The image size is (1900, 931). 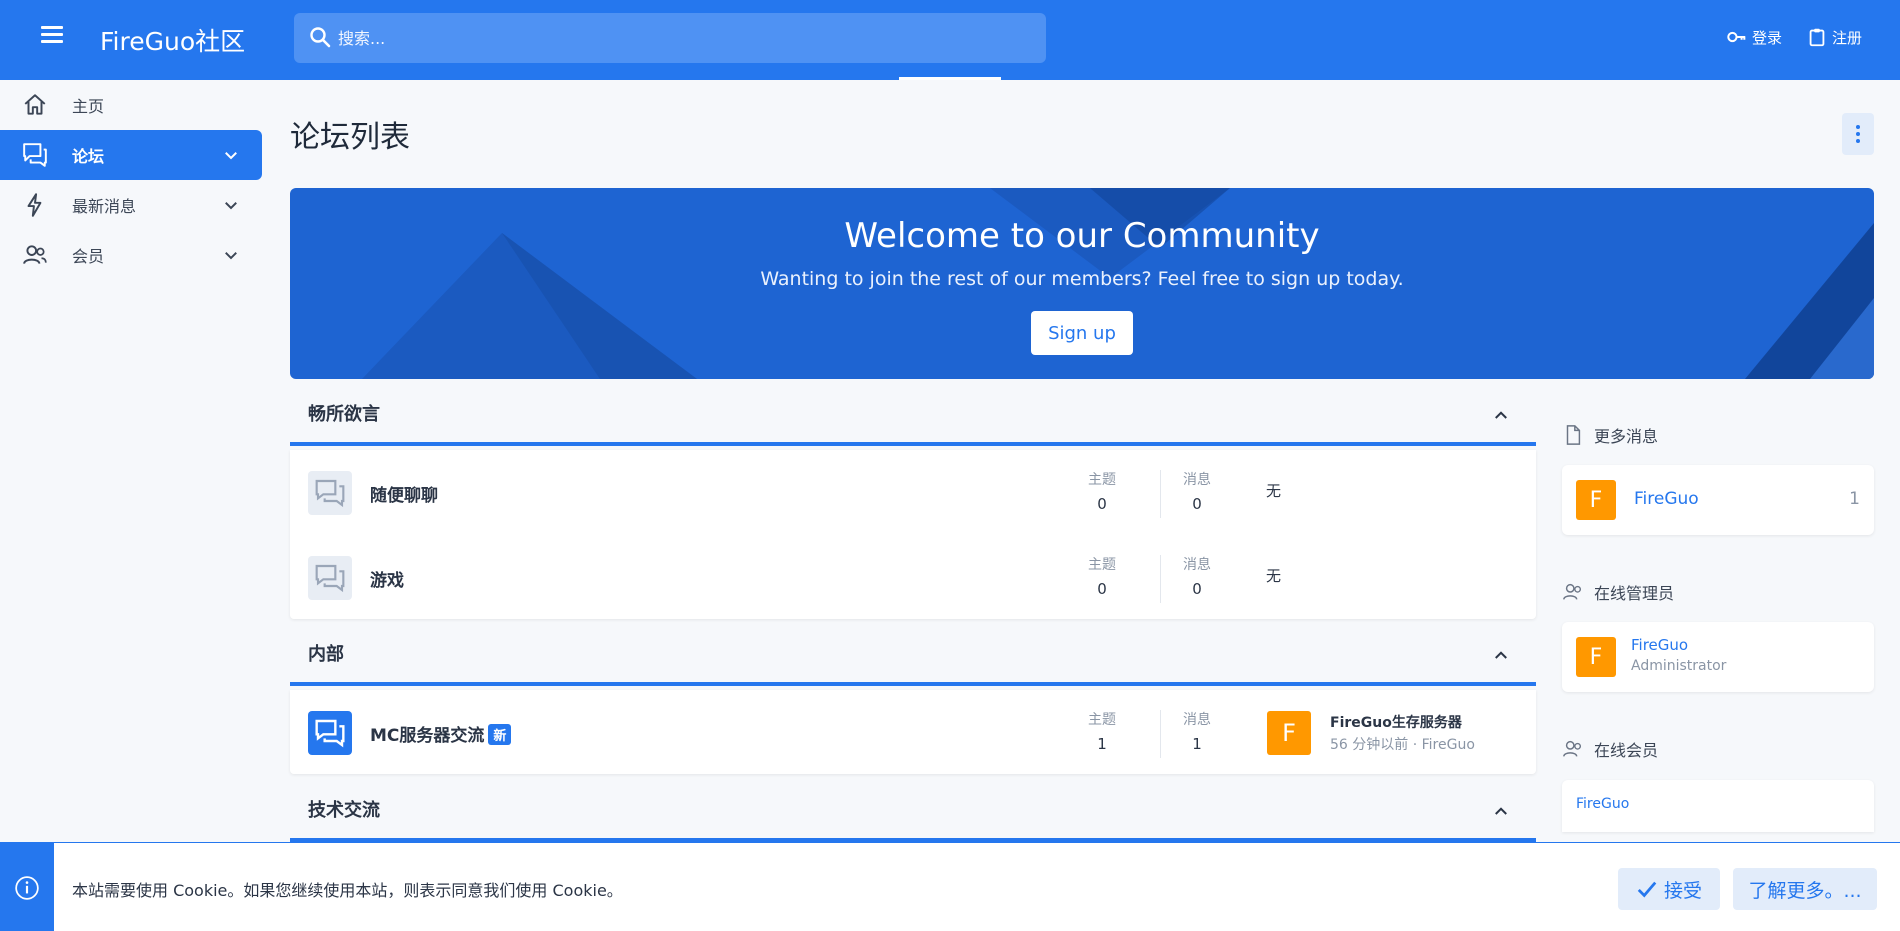 I want to click on staff-online-title: 在线管理员, so click(x=1634, y=593).